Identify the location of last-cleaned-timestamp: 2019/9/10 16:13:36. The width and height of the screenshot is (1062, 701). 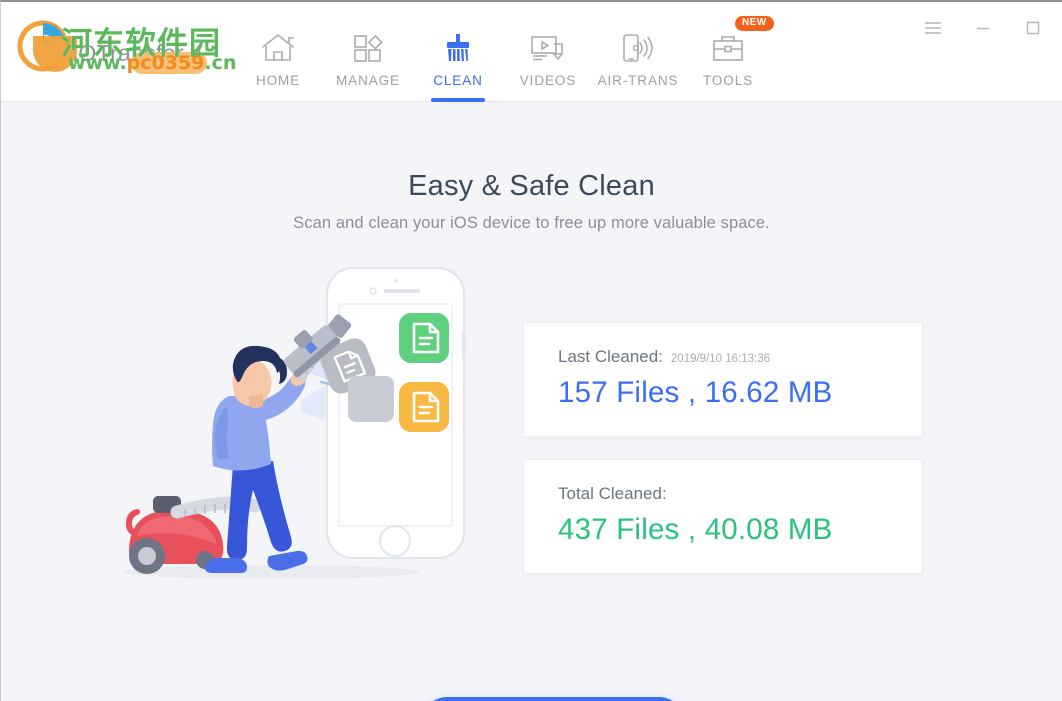
(720, 359).